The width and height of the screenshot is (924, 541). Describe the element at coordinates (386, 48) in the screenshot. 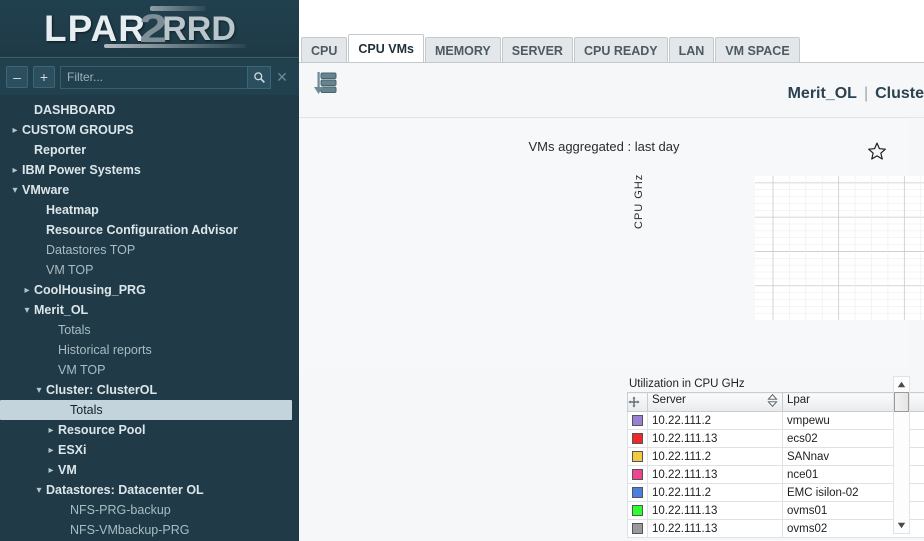

I see `tab-cpu-vms: CPU VMs` at that location.